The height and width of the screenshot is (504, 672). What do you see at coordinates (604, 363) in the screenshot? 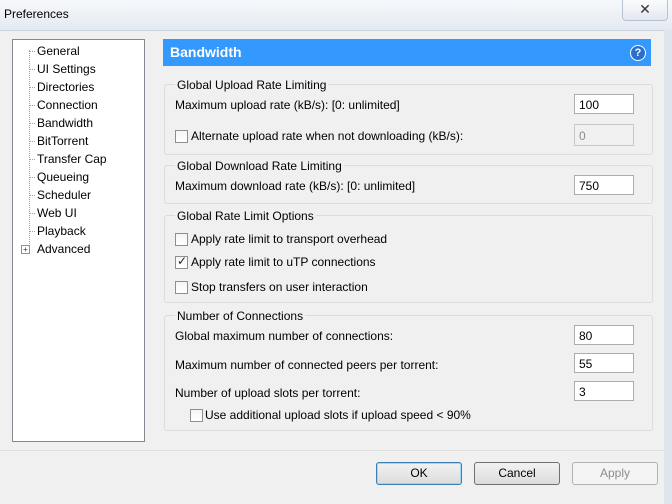
I see `max-peers-input: 55` at bounding box center [604, 363].